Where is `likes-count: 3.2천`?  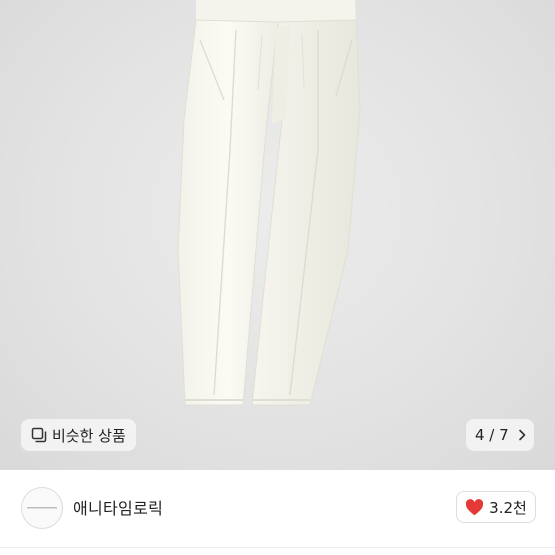
likes-count: 3.2천 is located at coordinates (508, 507).